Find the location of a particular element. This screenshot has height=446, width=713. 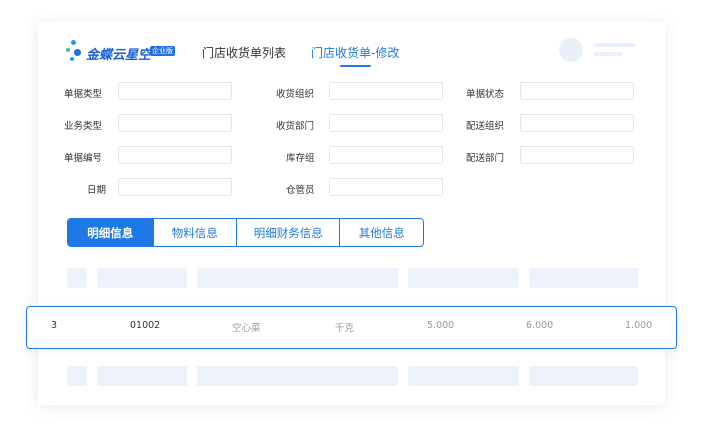

row-value: 5.000 is located at coordinates (441, 325).